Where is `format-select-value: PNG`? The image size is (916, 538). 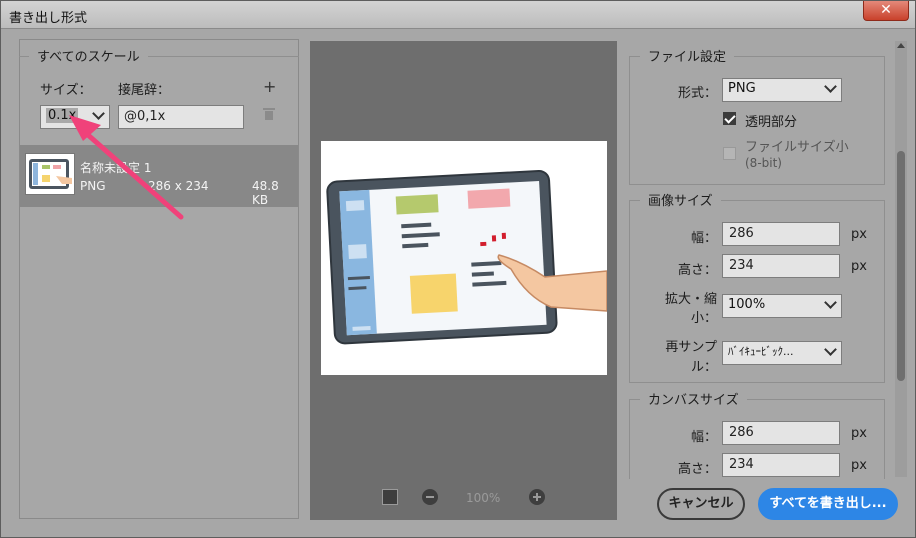 format-select-value: PNG is located at coordinates (742, 88).